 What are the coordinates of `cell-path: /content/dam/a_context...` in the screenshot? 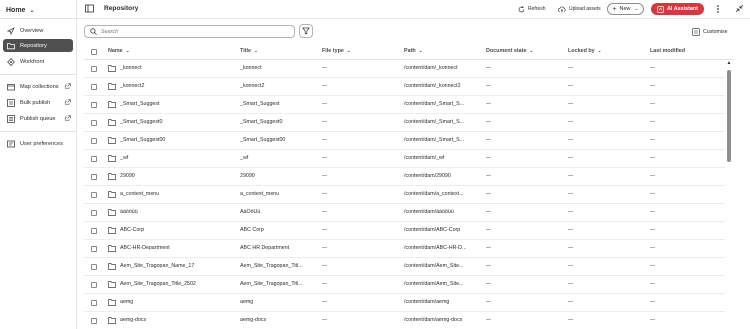 It's located at (434, 194).